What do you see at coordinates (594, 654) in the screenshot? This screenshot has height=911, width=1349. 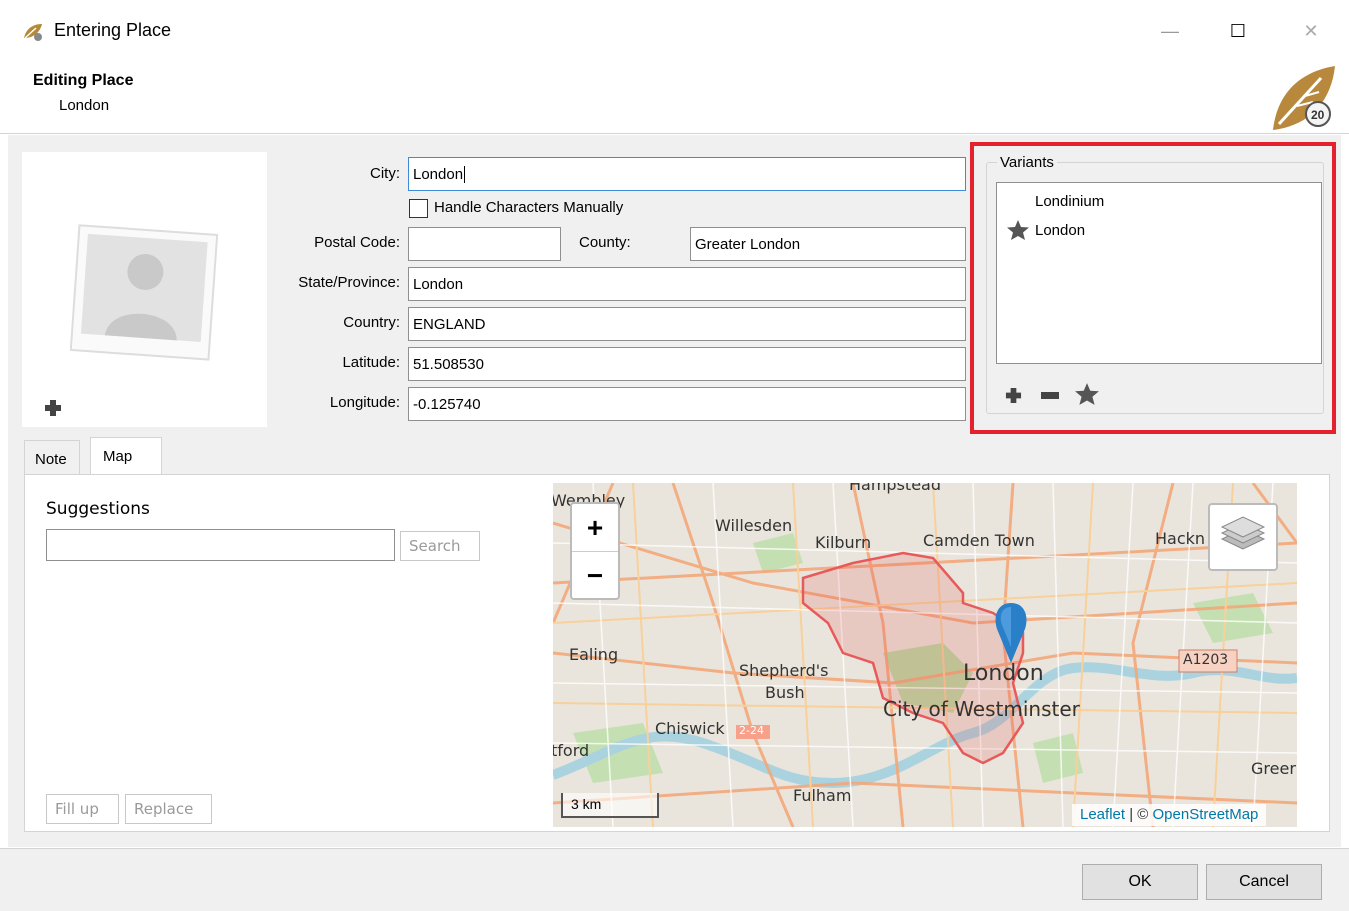 I see `map-label: Ealing` at bounding box center [594, 654].